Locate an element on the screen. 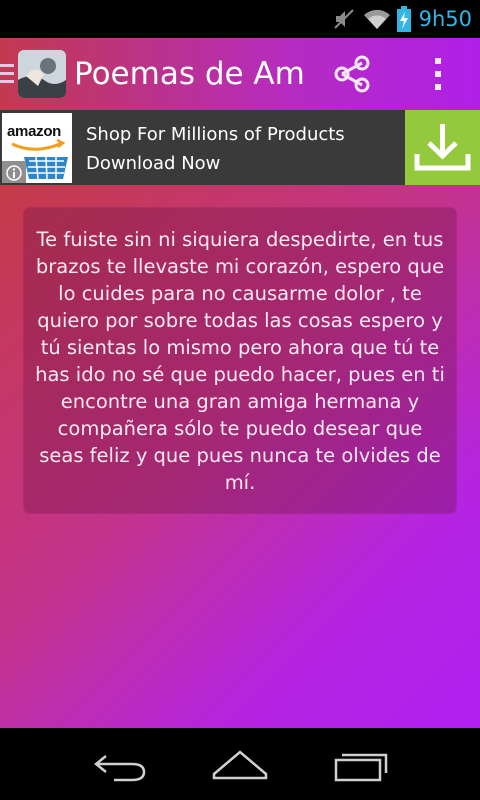 The image size is (480, 800). navigation-bar is located at coordinates (240, 764).